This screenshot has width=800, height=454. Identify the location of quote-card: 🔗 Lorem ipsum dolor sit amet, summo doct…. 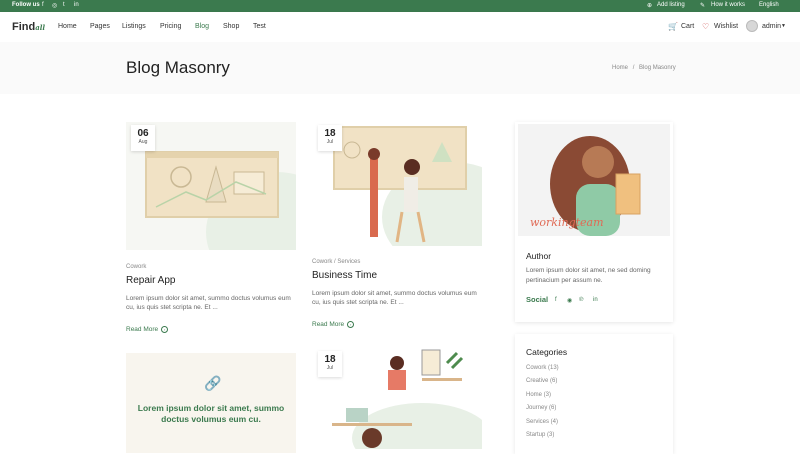
(211, 403).